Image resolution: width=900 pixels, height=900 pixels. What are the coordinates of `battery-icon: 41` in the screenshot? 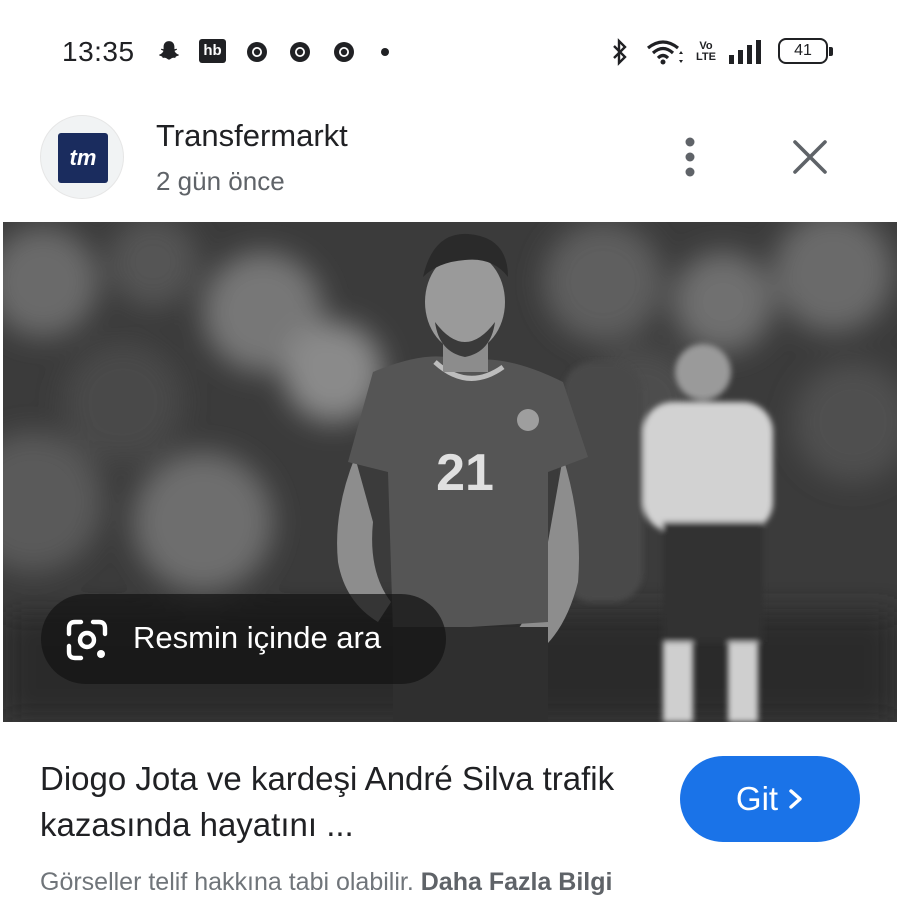 It's located at (805, 51).